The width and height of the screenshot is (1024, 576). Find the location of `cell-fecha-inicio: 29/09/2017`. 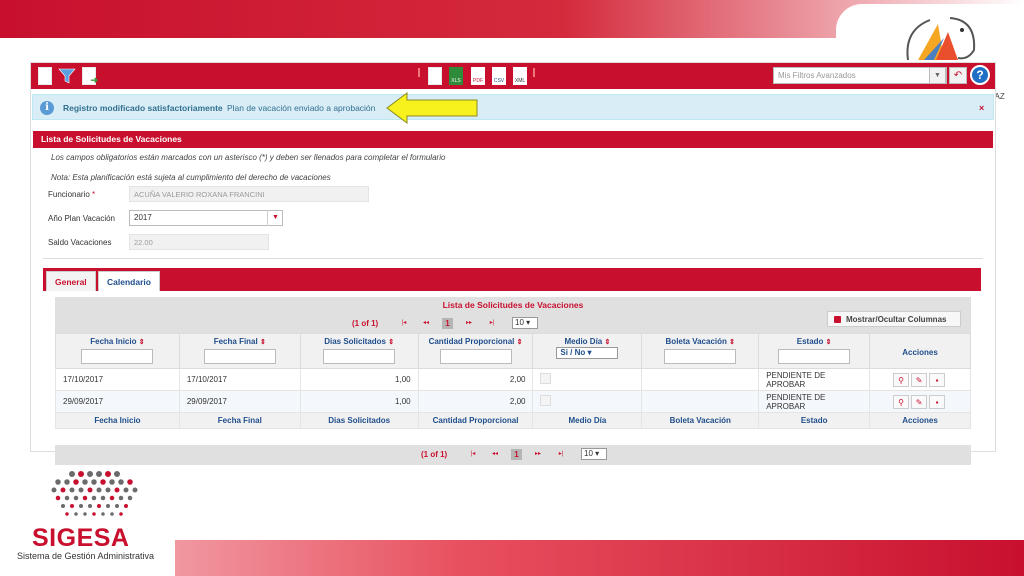

cell-fecha-inicio: 29/09/2017 is located at coordinates (117, 401).